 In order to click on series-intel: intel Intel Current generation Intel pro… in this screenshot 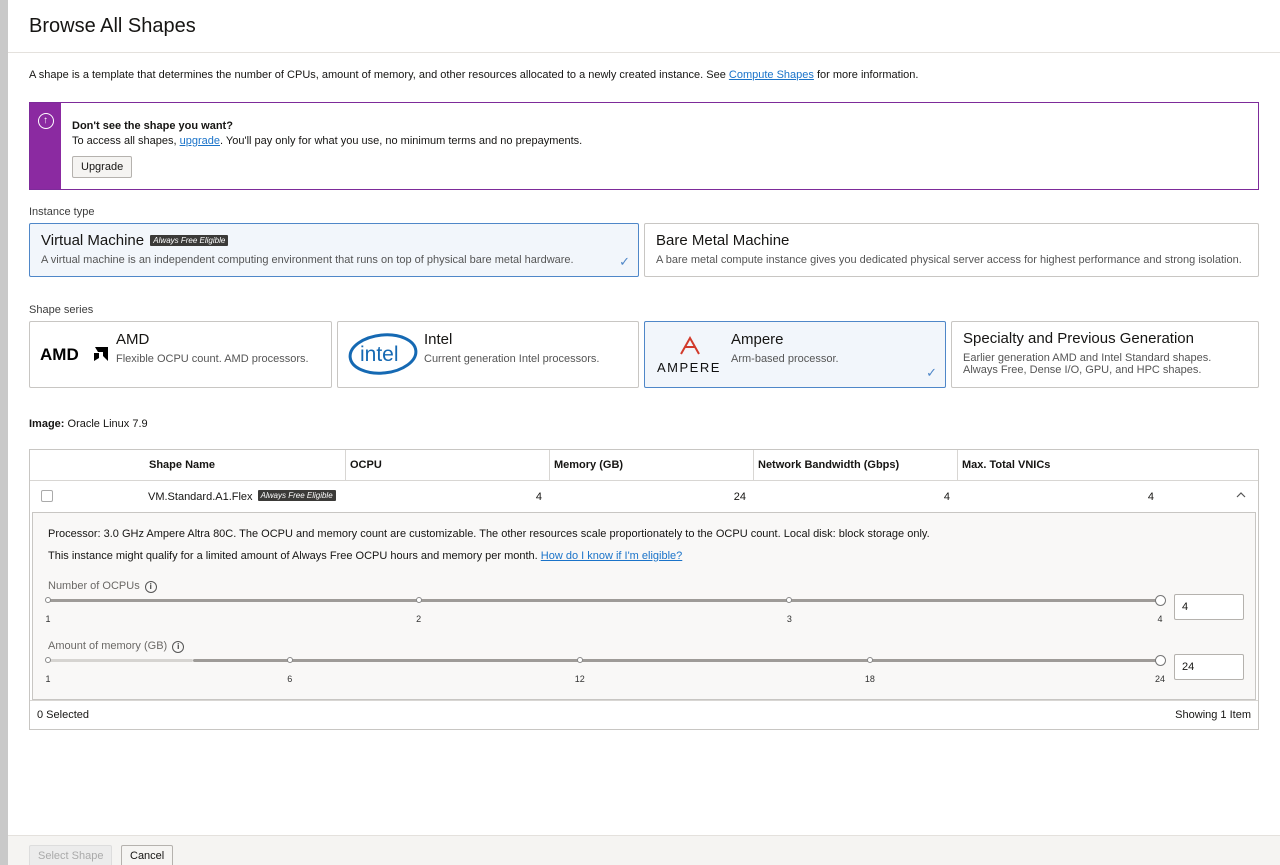, I will do `click(488, 354)`.